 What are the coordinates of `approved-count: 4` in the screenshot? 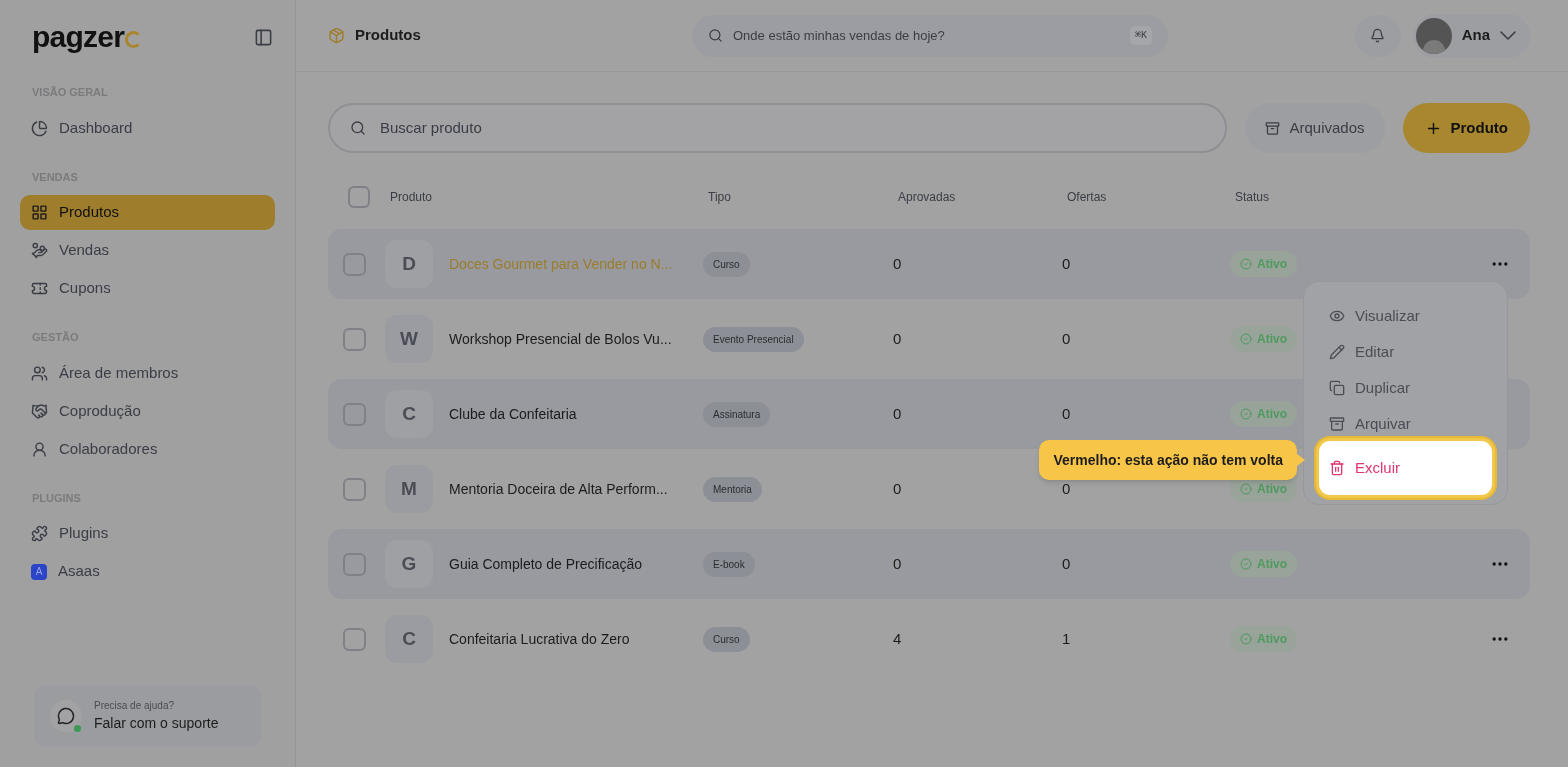 It's located at (898, 638).